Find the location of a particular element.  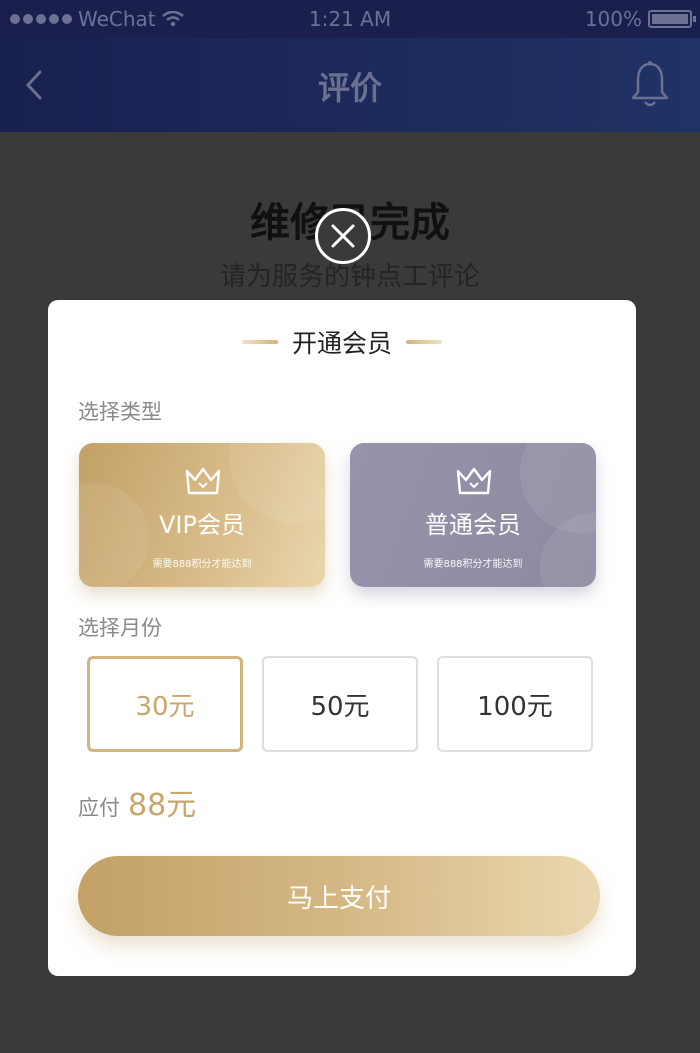

battery-percent: 100% is located at coordinates (613, 19).